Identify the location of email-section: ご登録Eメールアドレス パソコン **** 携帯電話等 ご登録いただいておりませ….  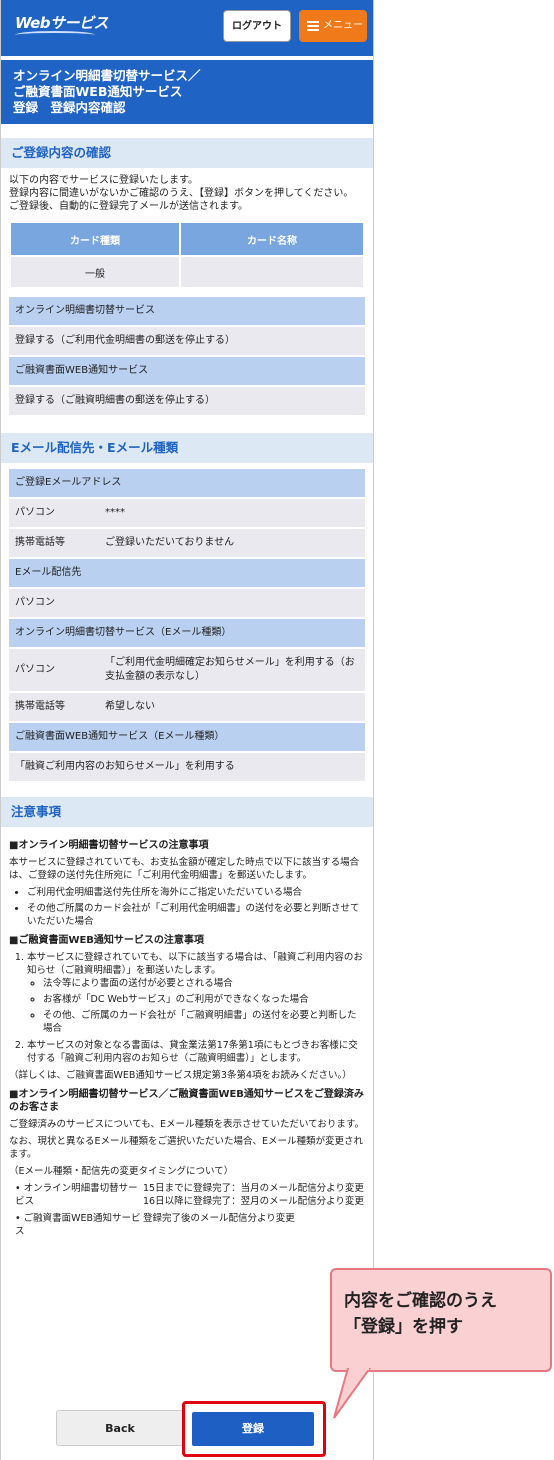
(187, 626).